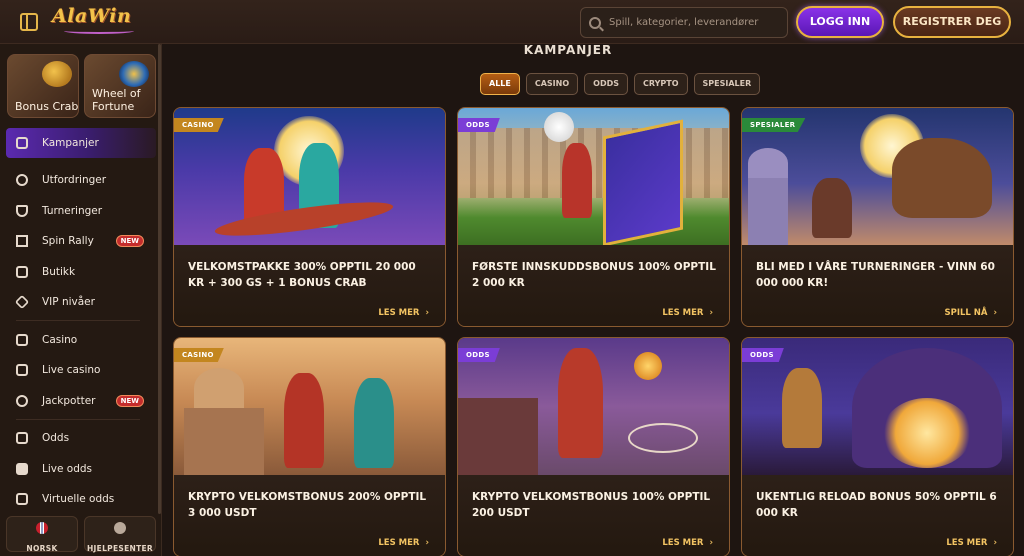  I want to click on login-button: LOGG INN, so click(840, 22).